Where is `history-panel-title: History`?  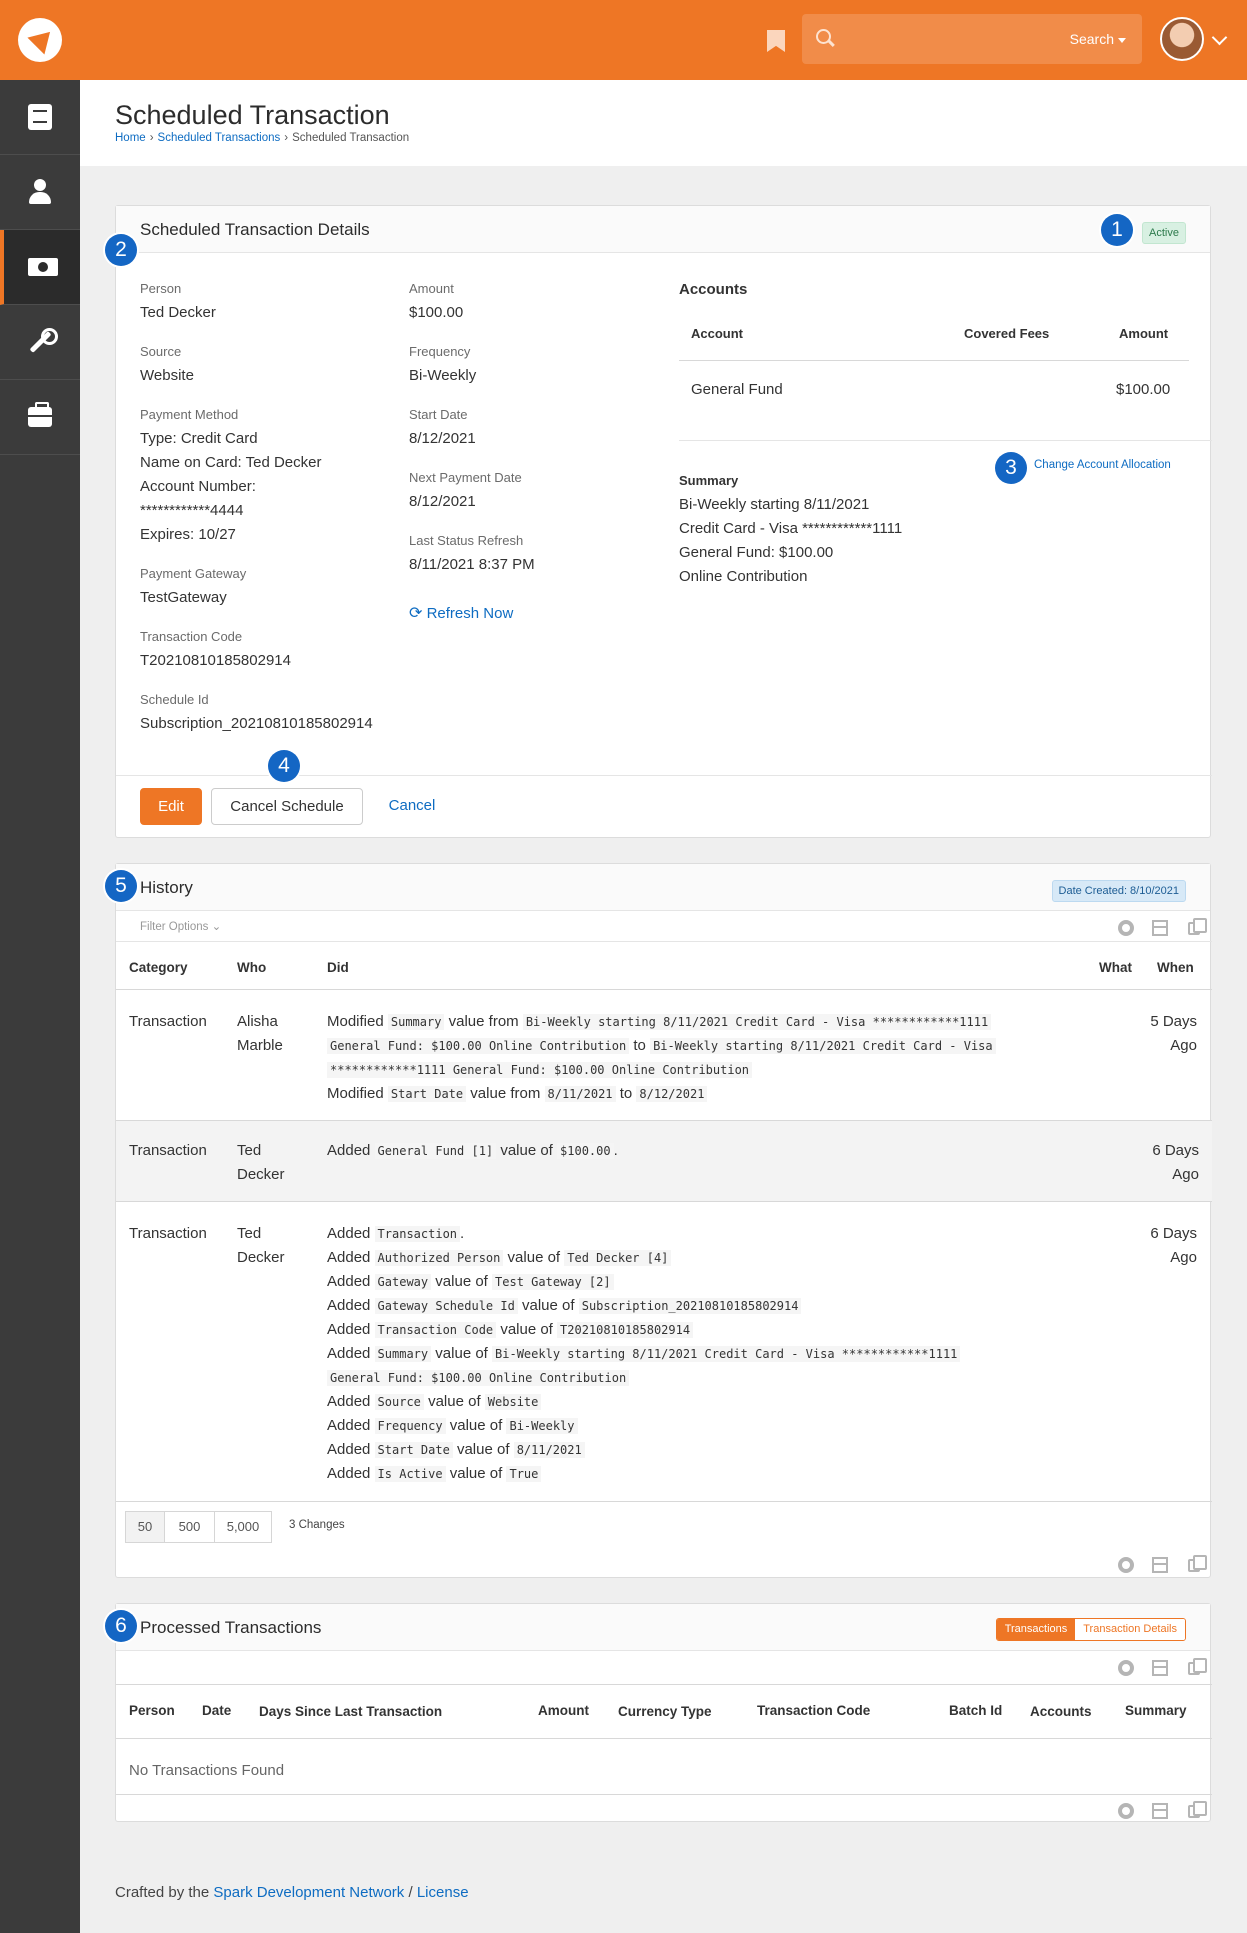
history-panel-title: History is located at coordinates (166, 887).